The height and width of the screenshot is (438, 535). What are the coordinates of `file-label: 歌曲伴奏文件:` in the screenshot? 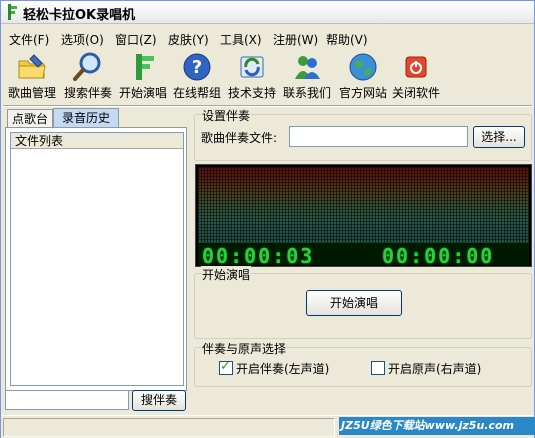 It's located at (239, 138).